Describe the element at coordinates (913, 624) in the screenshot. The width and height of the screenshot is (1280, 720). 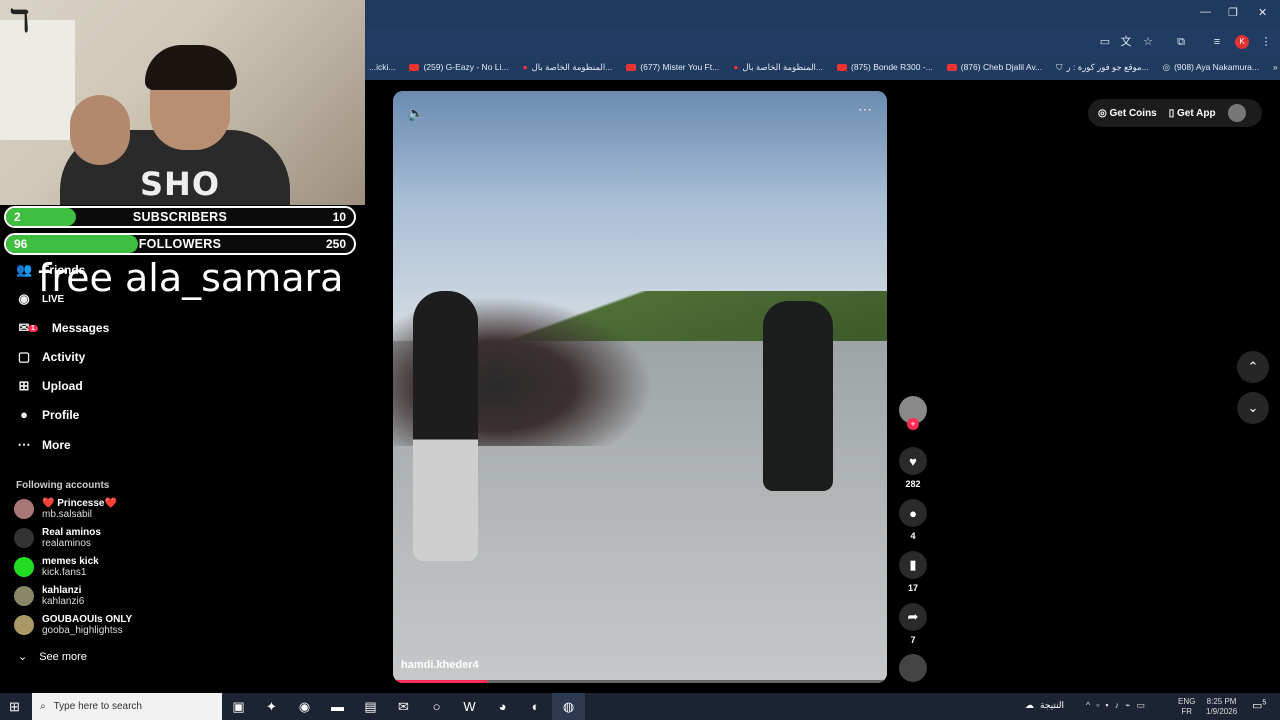
I see `share-action: ➦ 7` at that location.